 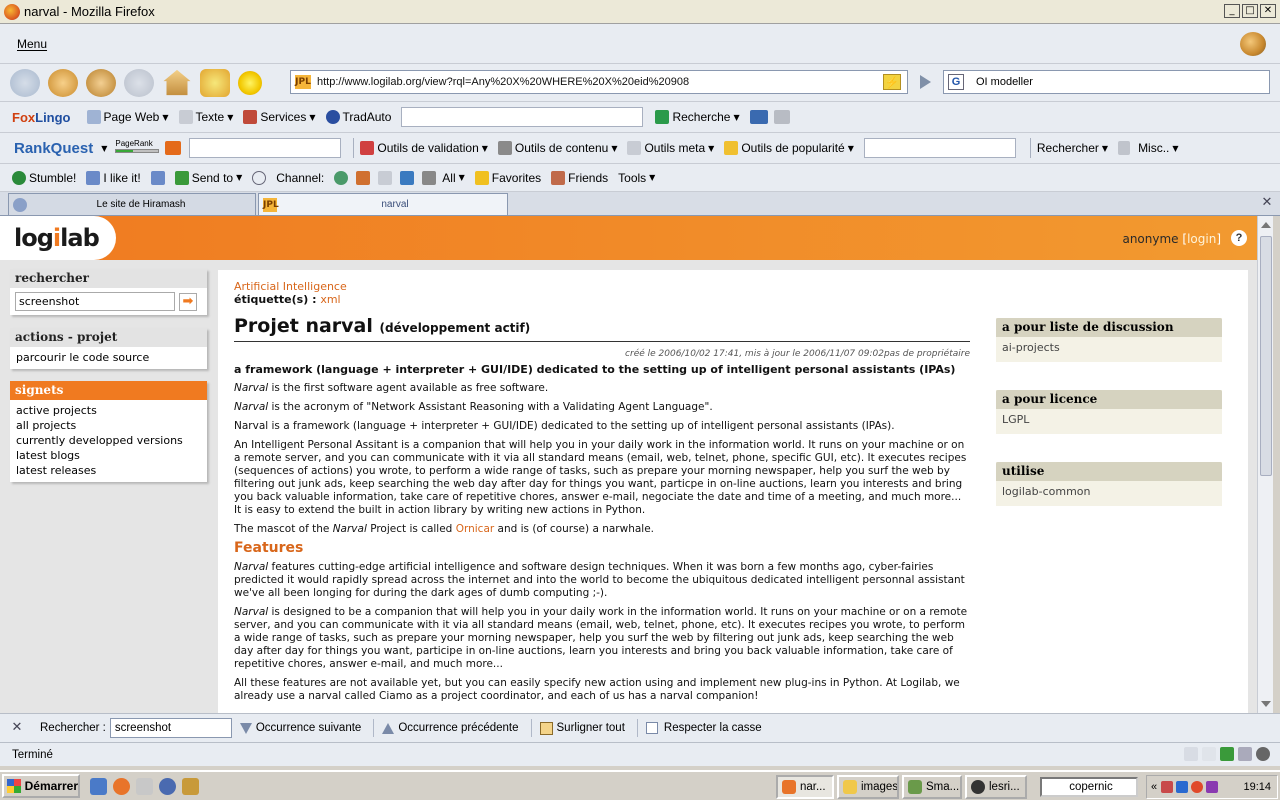 I want to click on close-button: ✕, so click(x=1268, y=11).